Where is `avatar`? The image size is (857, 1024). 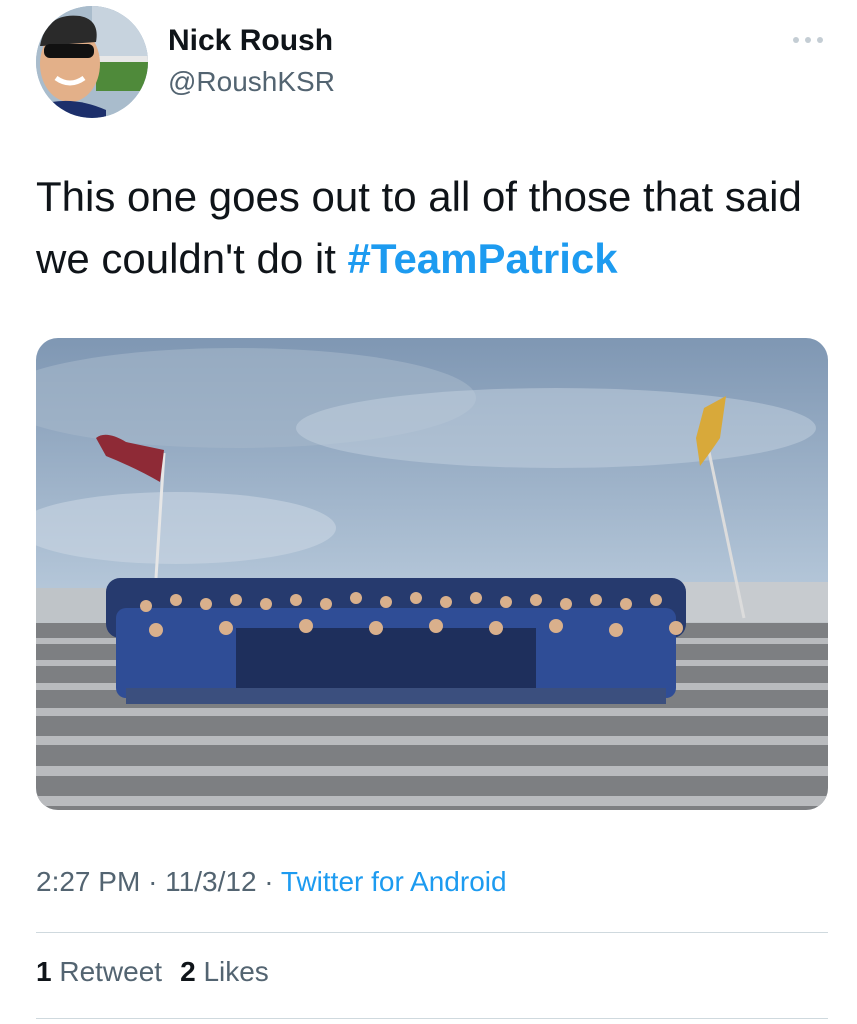
avatar is located at coordinates (92, 62).